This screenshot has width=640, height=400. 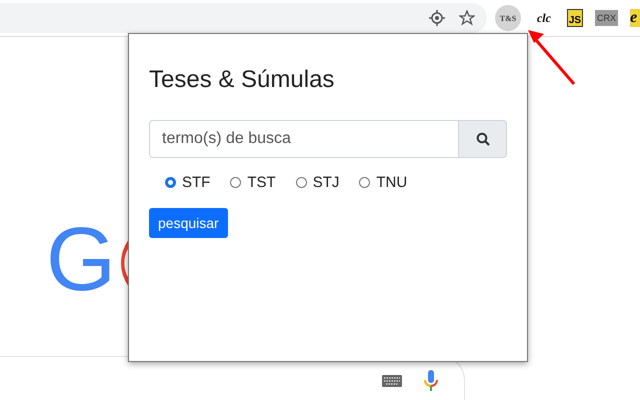 I want to click on extension-button: T&S, so click(x=507, y=18).